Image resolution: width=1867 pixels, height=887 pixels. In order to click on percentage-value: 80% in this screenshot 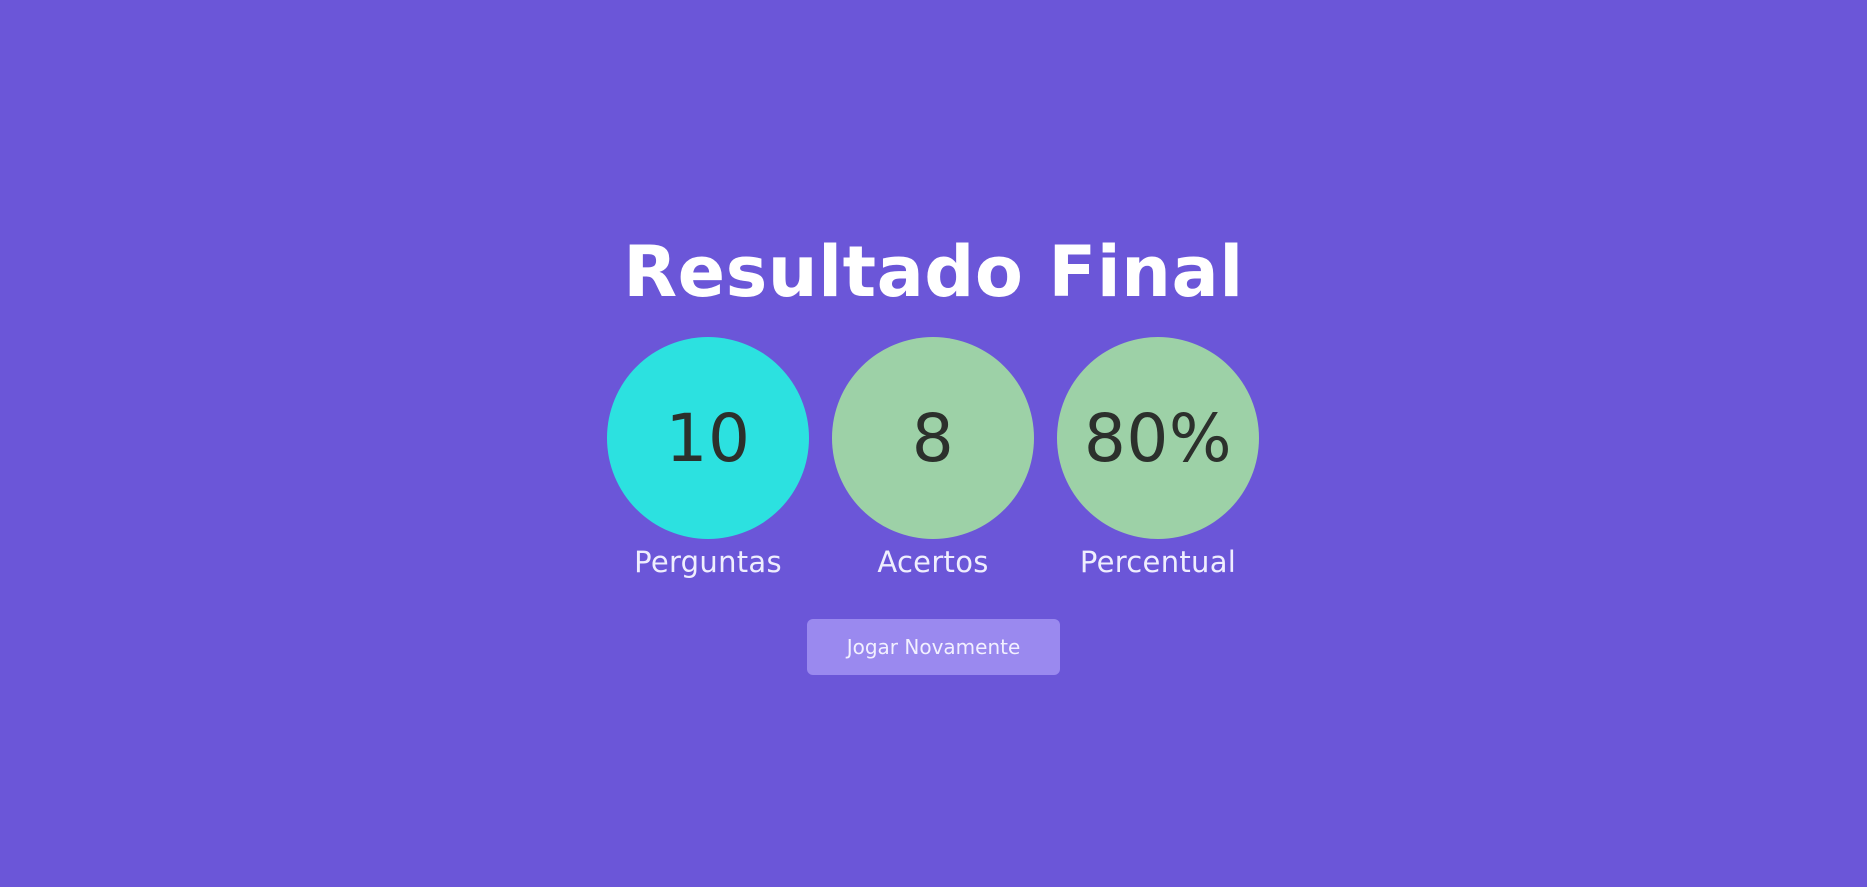, I will do `click(1158, 438)`.